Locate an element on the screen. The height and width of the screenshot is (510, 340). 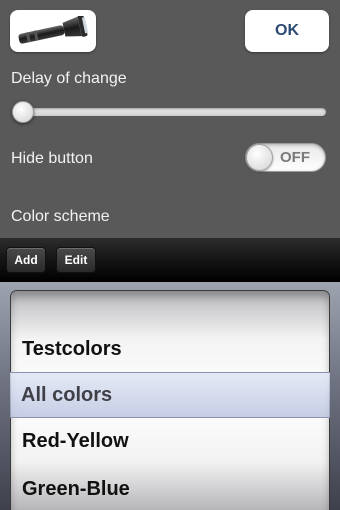
toggle-knob is located at coordinates (259, 157).